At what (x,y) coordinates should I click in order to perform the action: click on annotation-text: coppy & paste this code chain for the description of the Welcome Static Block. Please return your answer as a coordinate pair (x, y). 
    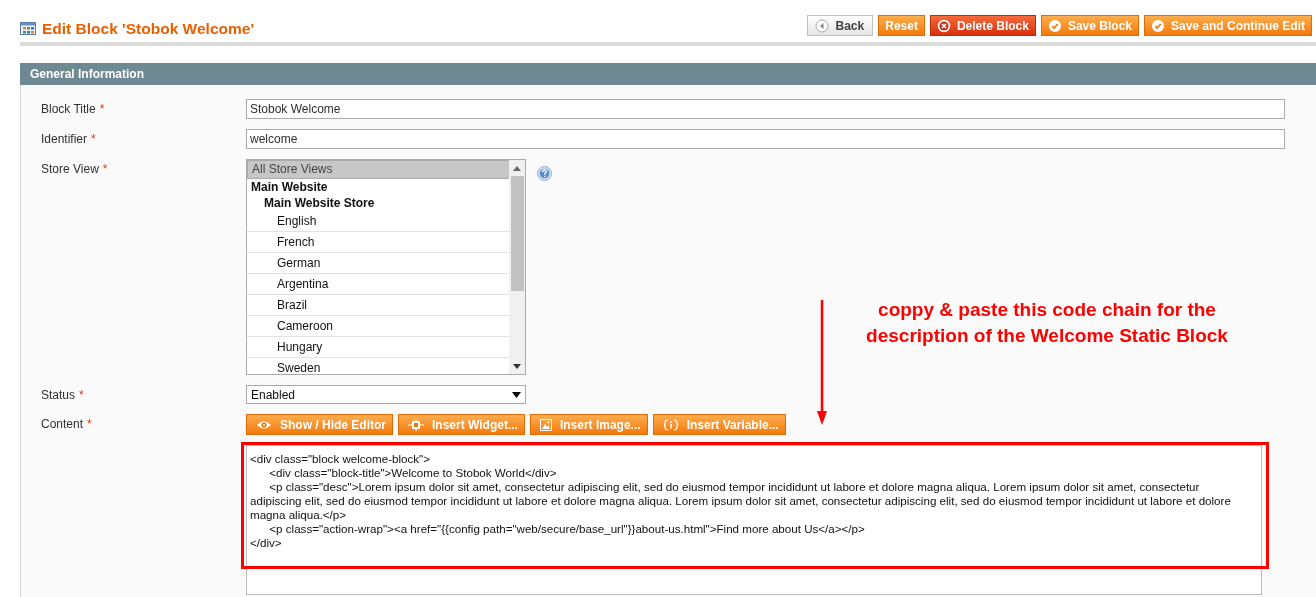
    Looking at the image, I should click on (1047, 323).